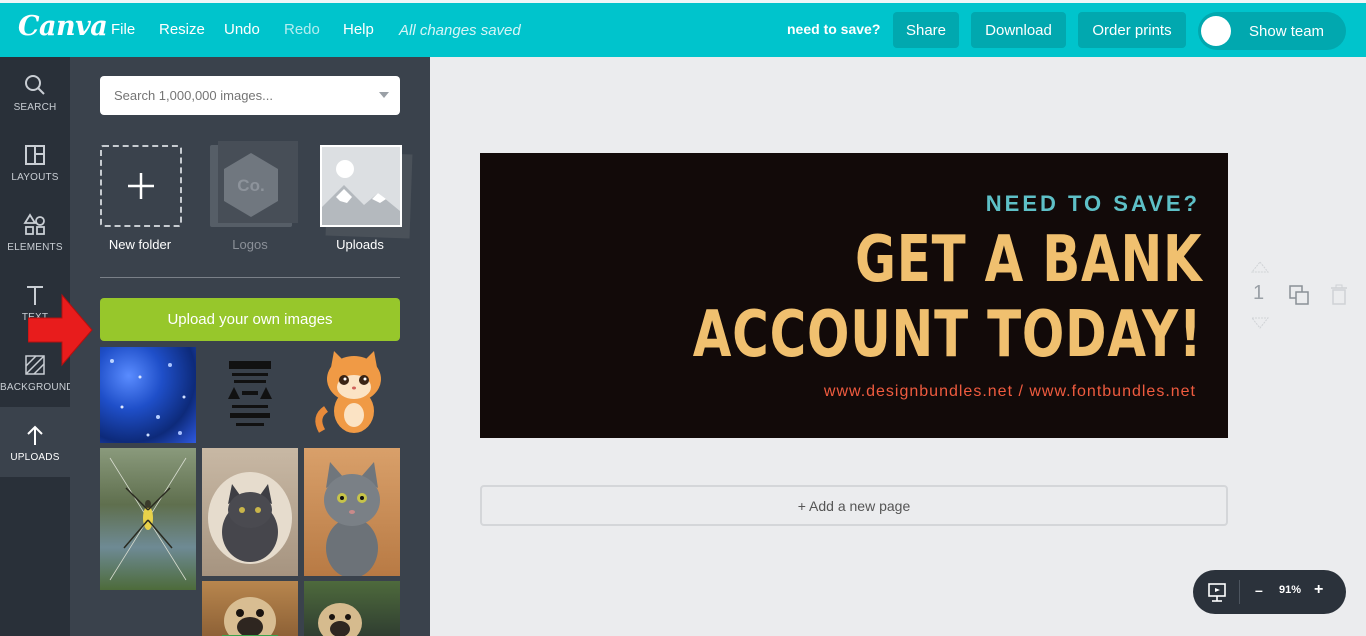 This screenshot has height=636, width=1366. Describe the element at coordinates (1260, 267) in the screenshot. I see `move-up-icon` at that location.